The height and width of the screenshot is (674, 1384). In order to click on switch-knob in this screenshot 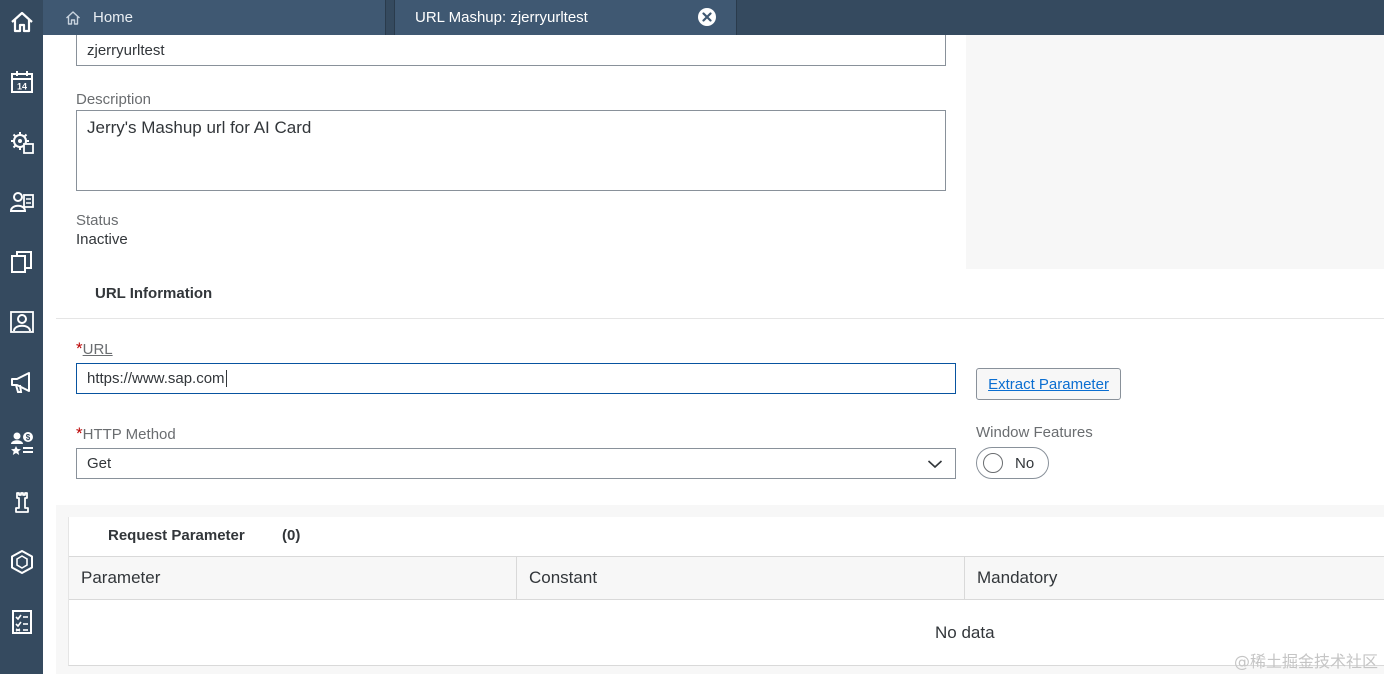, I will do `click(993, 463)`.